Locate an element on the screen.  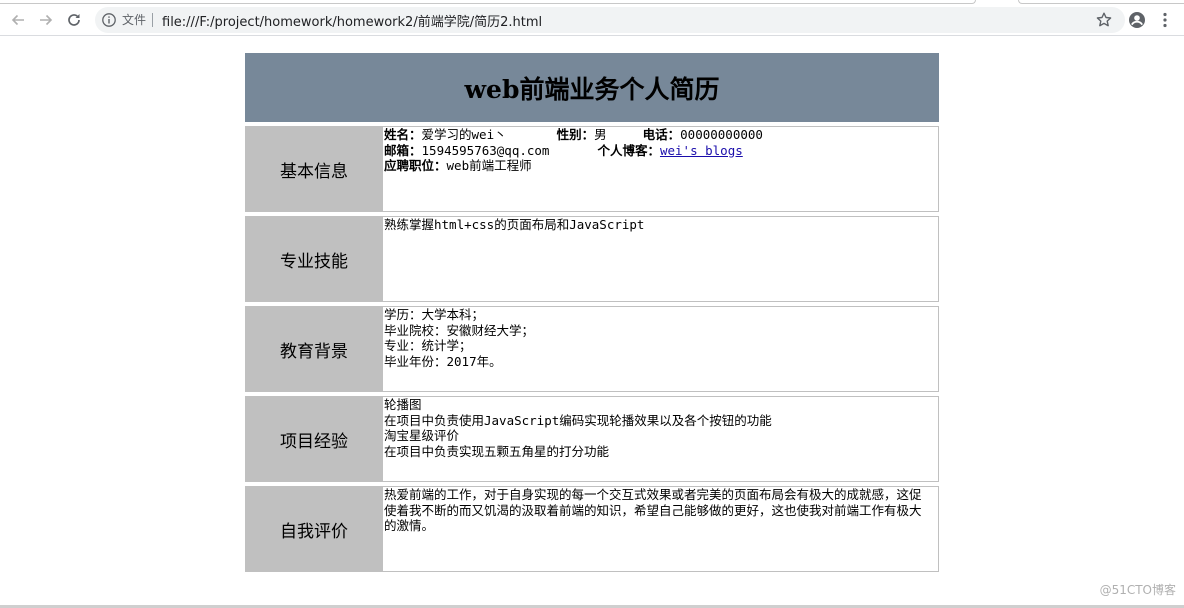
basic-info-line-2: 邮箱：1594595763@qq.com 个人博客：wei's blogs is located at coordinates (658, 151).